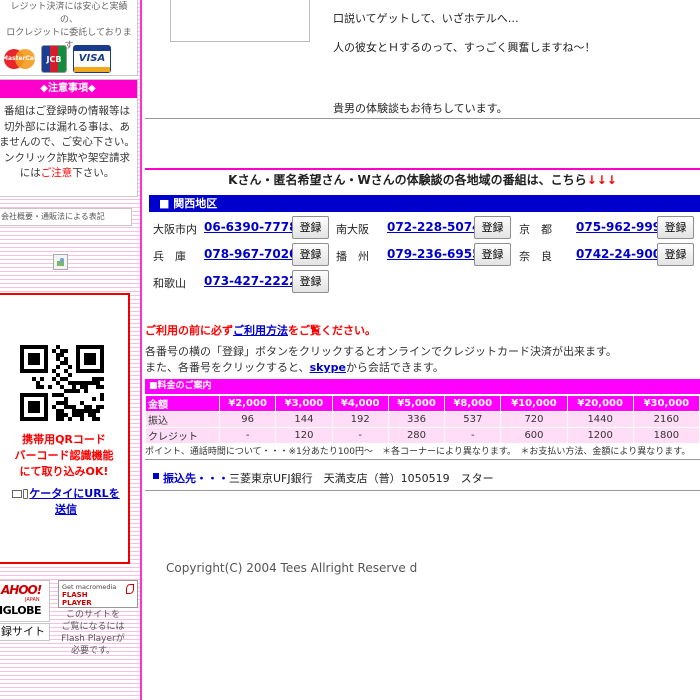 The width and height of the screenshot is (700, 700). Describe the element at coordinates (416, 403) in the screenshot. I see `pricing-header-cell: ¥5,000` at that location.